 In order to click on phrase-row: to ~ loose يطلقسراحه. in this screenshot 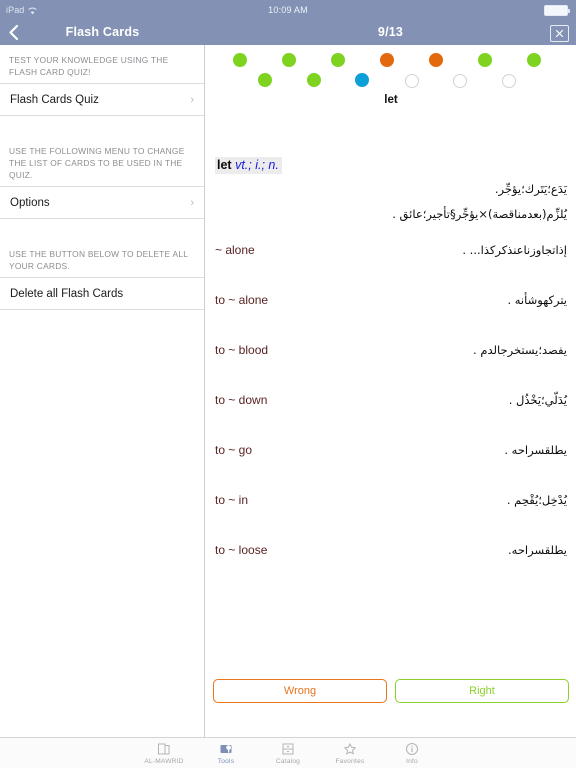, I will do `click(391, 558)`.